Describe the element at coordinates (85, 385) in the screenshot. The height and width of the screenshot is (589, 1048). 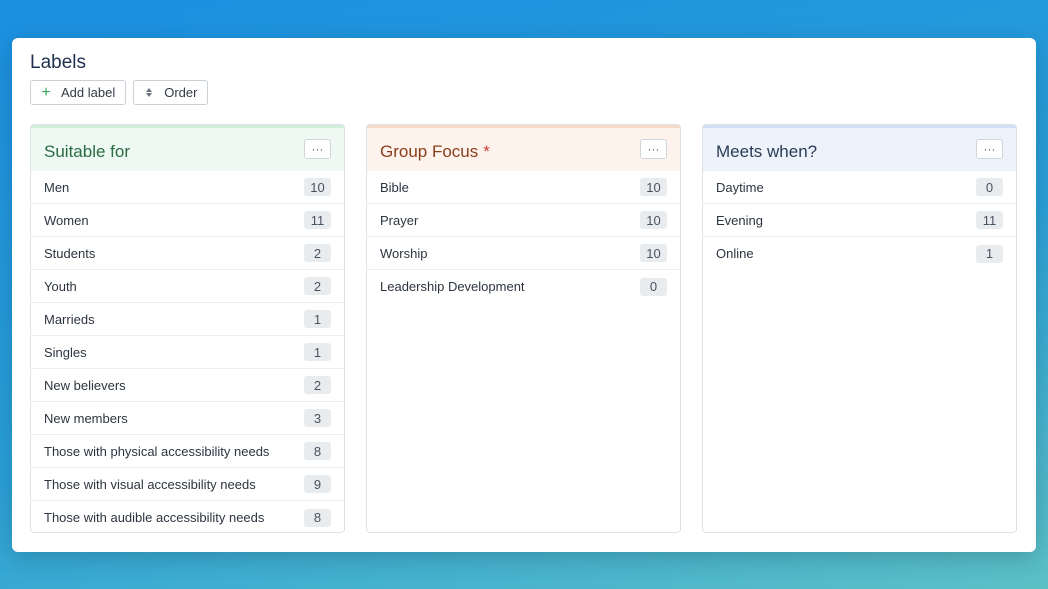
I see `label-item-name: New believers` at that location.